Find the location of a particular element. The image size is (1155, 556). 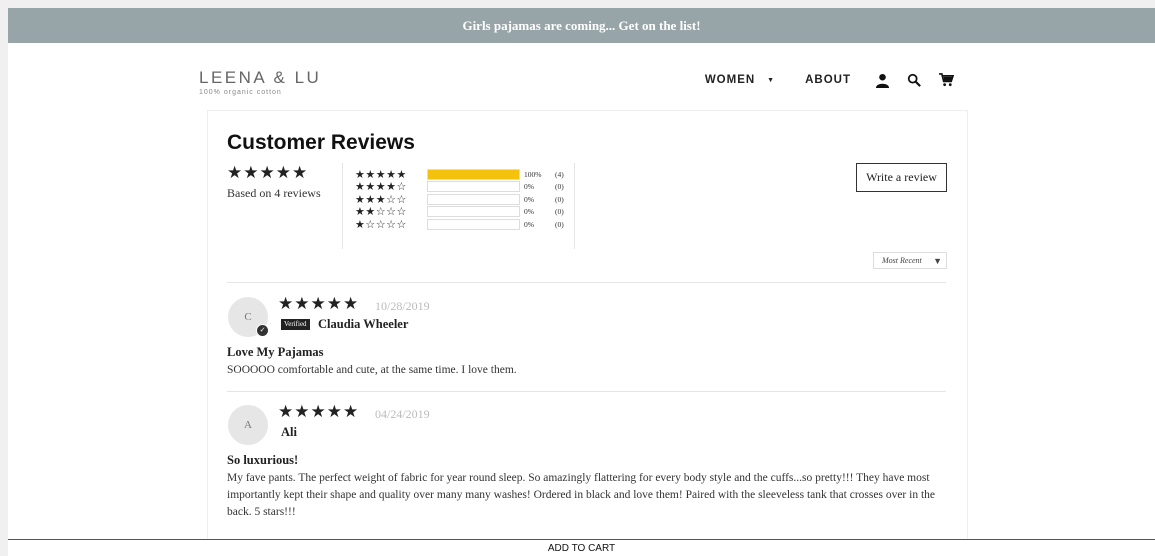

logo: LEENA & LU 100% organic cotton is located at coordinates (260, 82).